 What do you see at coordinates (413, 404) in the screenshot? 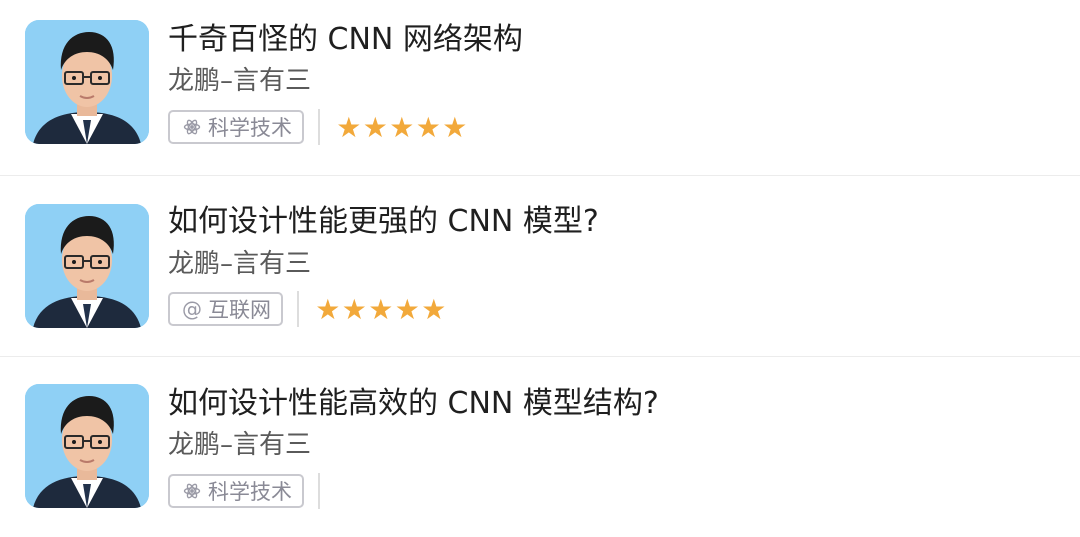
I see `article-title: 如何设计性能高效的 CNN 模型结构?` at bounding box center [413, 404].